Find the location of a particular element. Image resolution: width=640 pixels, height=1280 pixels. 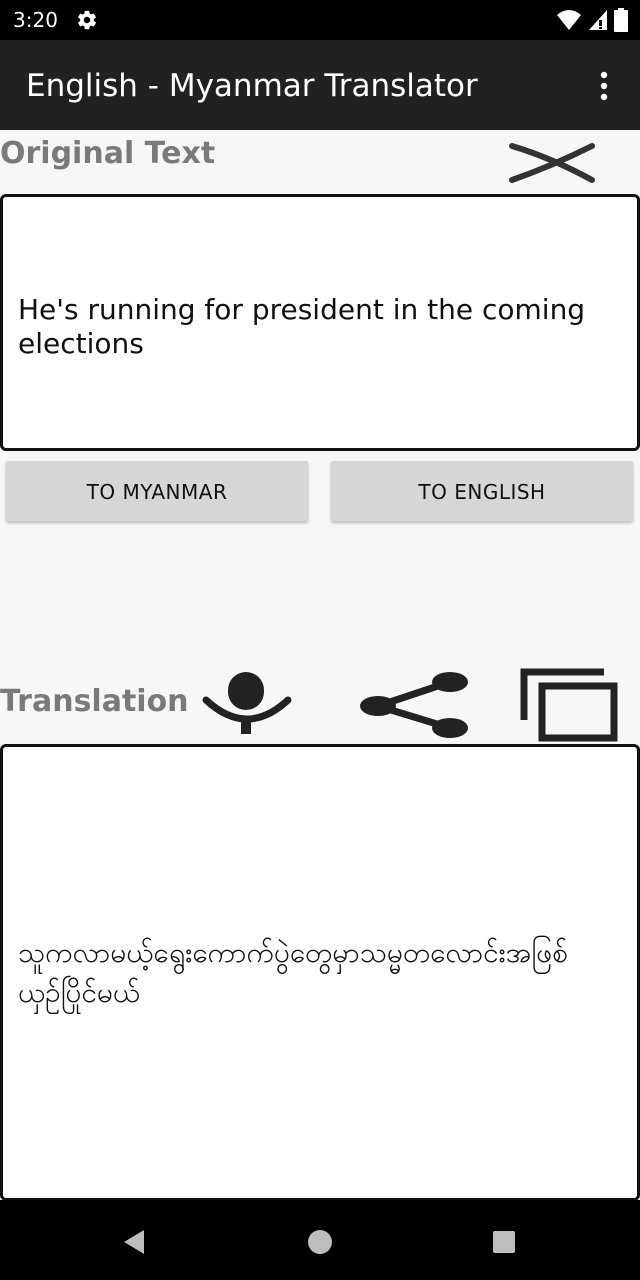

close-icon is located at coordinates (552, 162).